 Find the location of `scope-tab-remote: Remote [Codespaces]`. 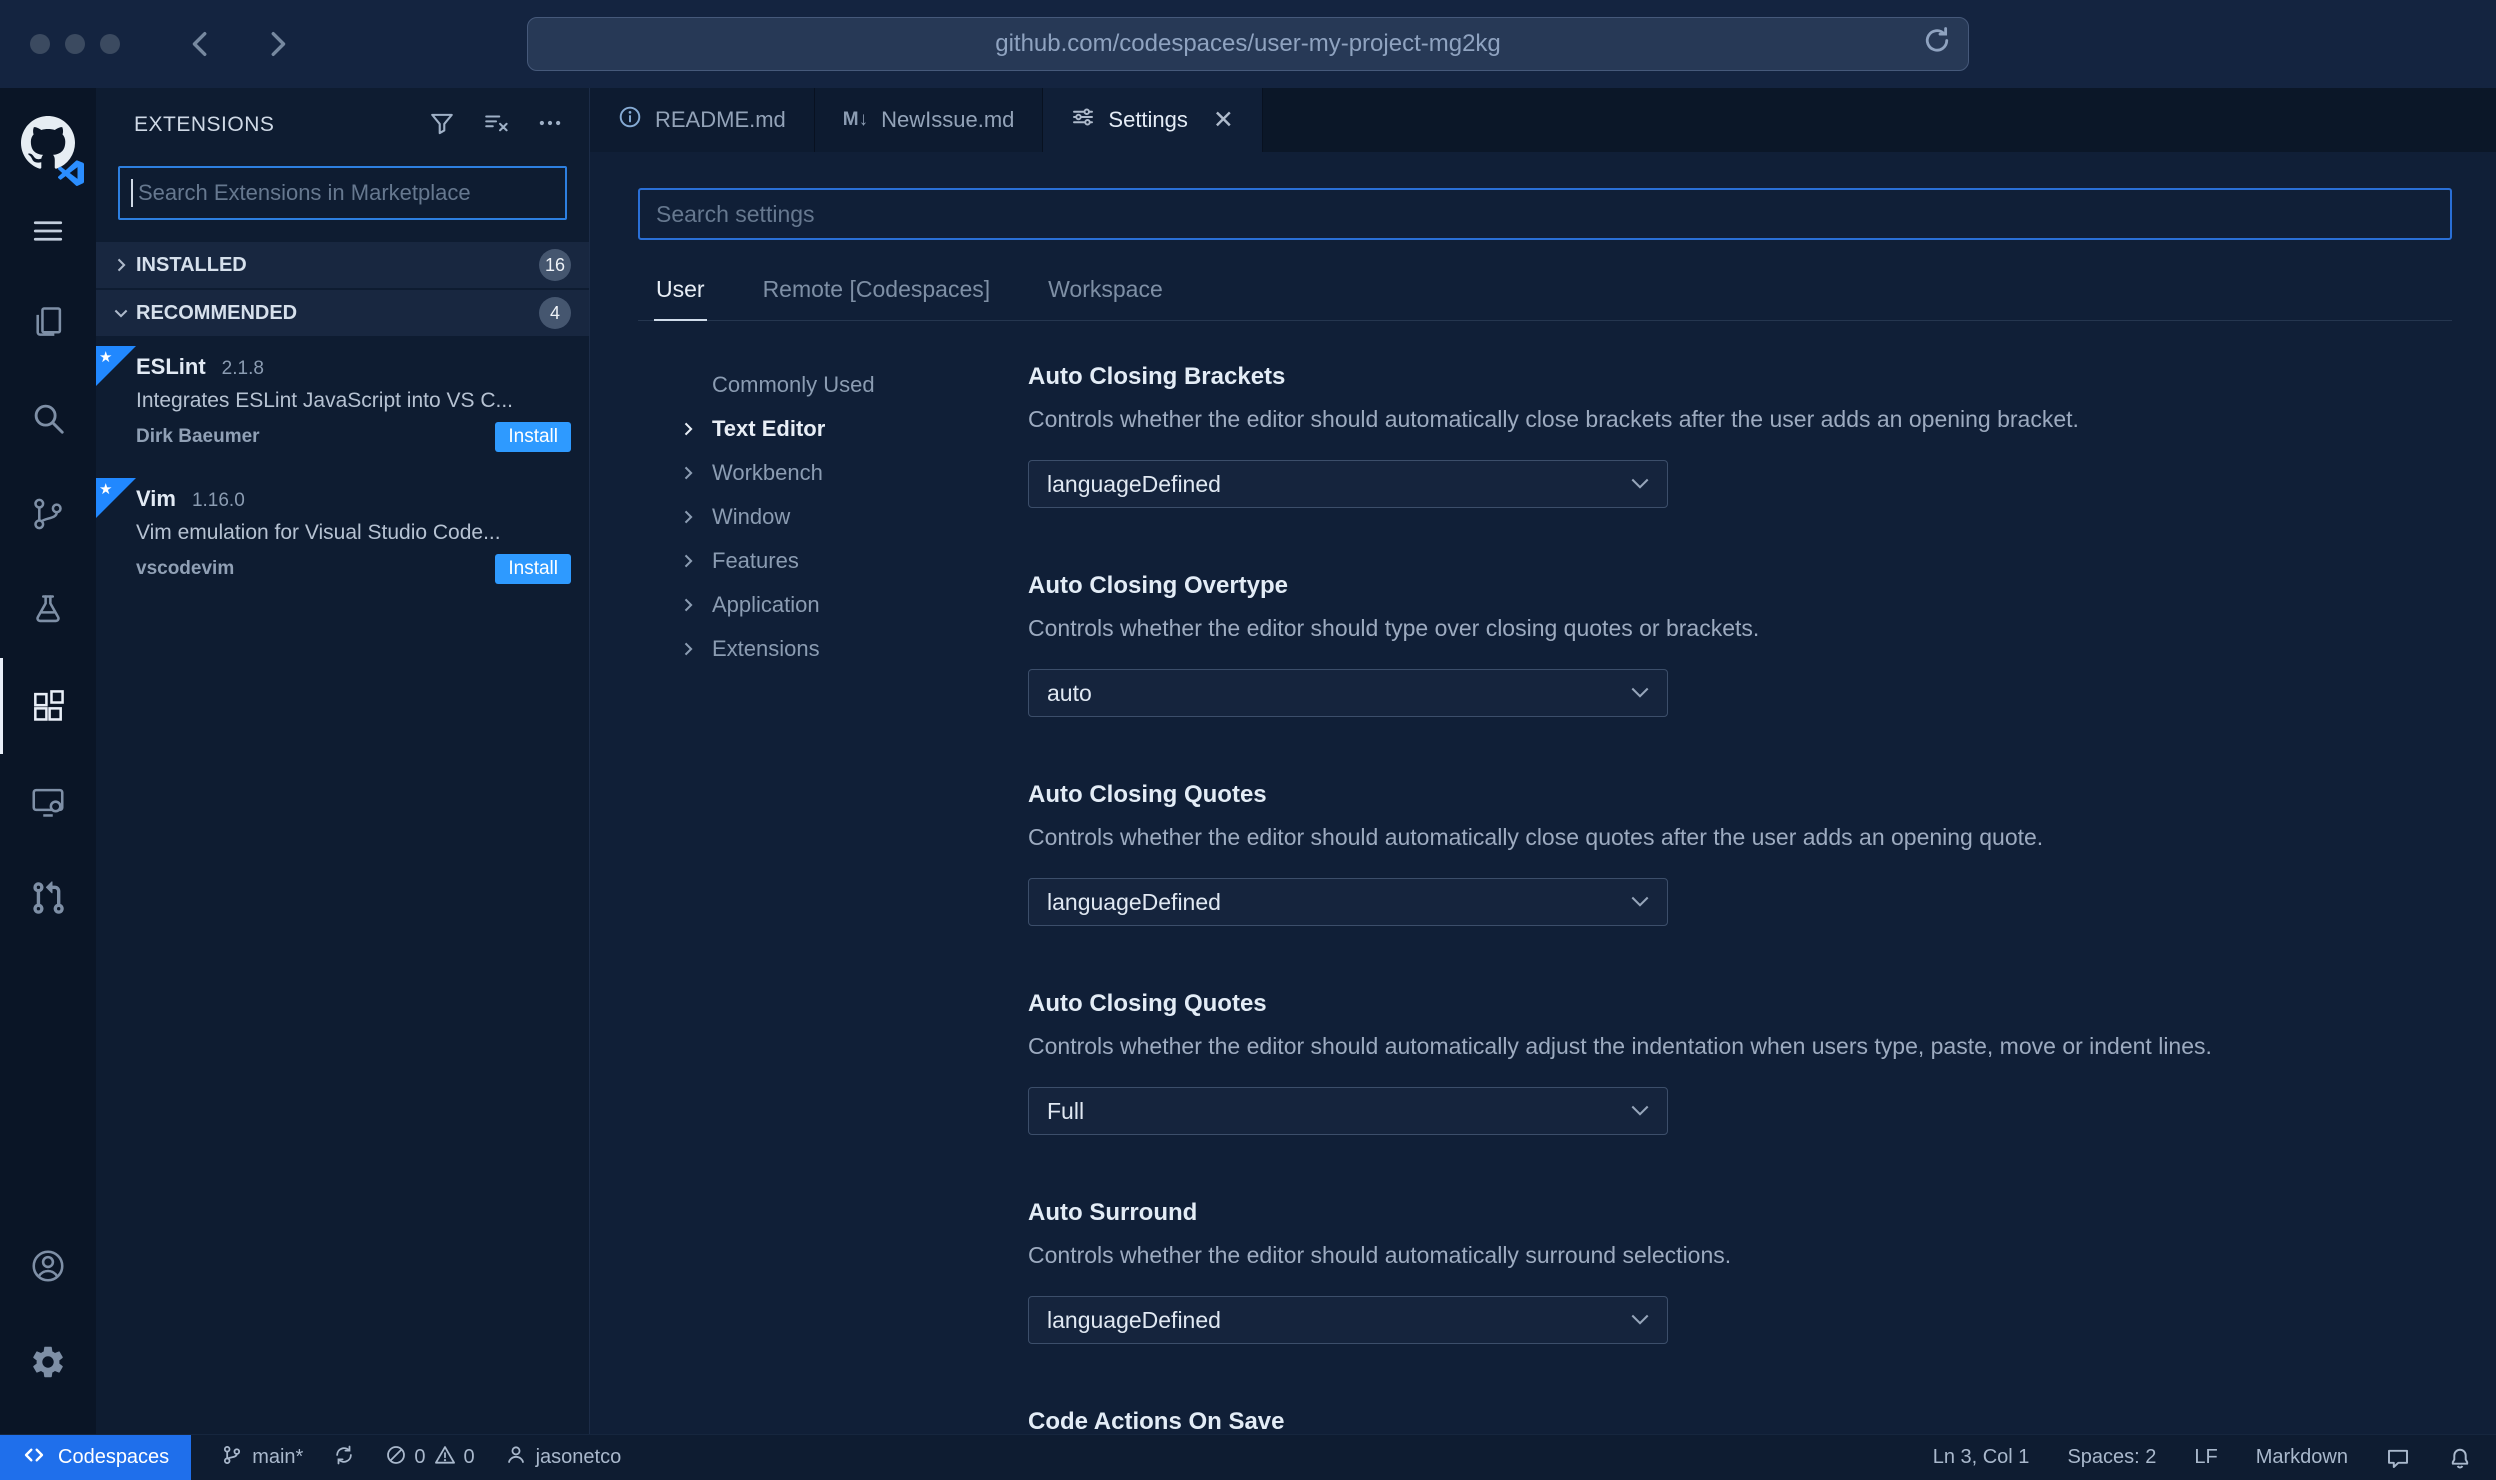

scope-tab-remote: Remote [Codespaces] is located at coordinates (877, 291).